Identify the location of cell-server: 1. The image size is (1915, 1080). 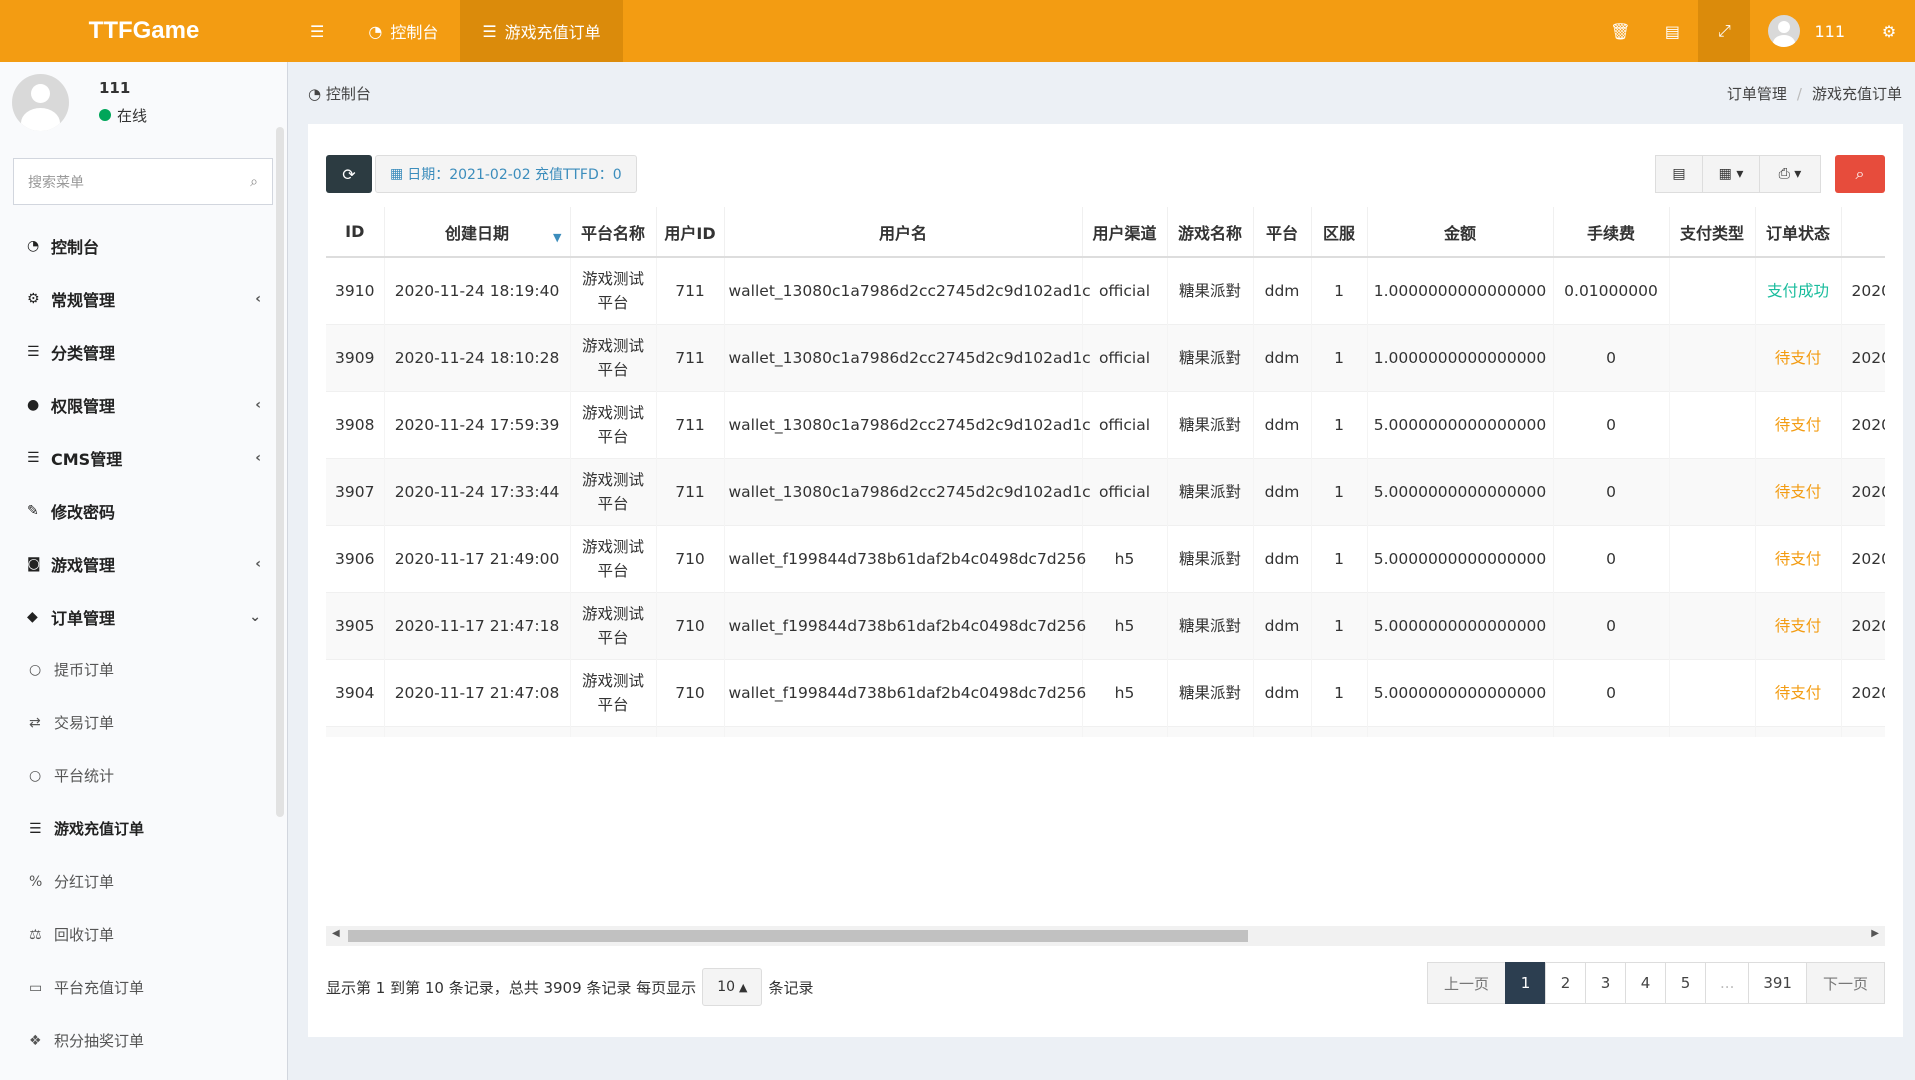
(1339, 491).